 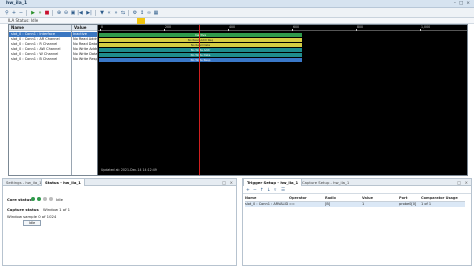 What do you see at coordinates (325, 182) in the screenshot?
I see `tab-capture-setup: Capture Setup - hw_ila_1` at bounding box center [325, 182].